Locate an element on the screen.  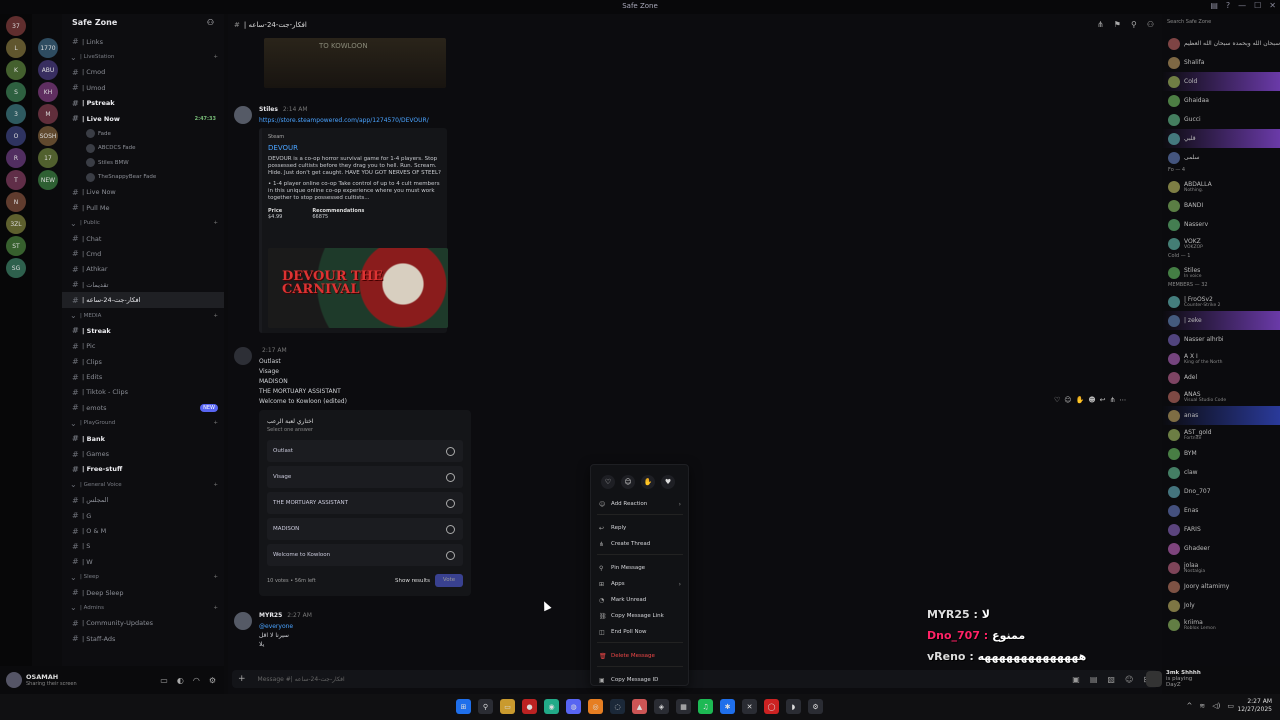
threads-icon: ⋔ is located at coordinates (1100, 24).